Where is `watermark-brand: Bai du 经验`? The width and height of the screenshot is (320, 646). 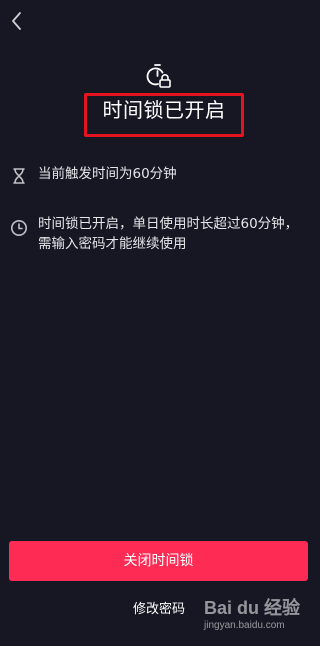 watermark-brand: Bai du 经验 is located at coordinates (252, 608).